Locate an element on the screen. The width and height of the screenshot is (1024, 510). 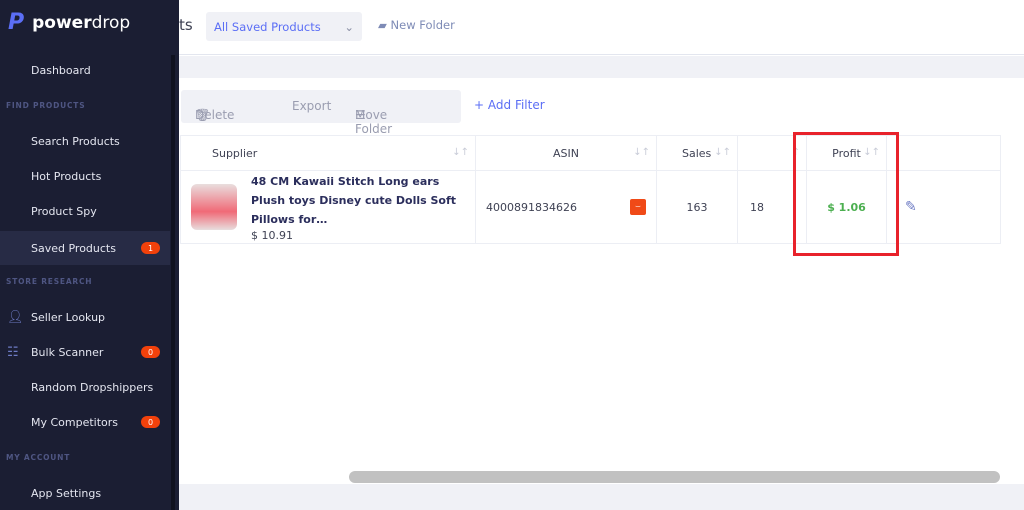
sidebar-item-dashboard: Dashboard is located at coordinates (85, 70).